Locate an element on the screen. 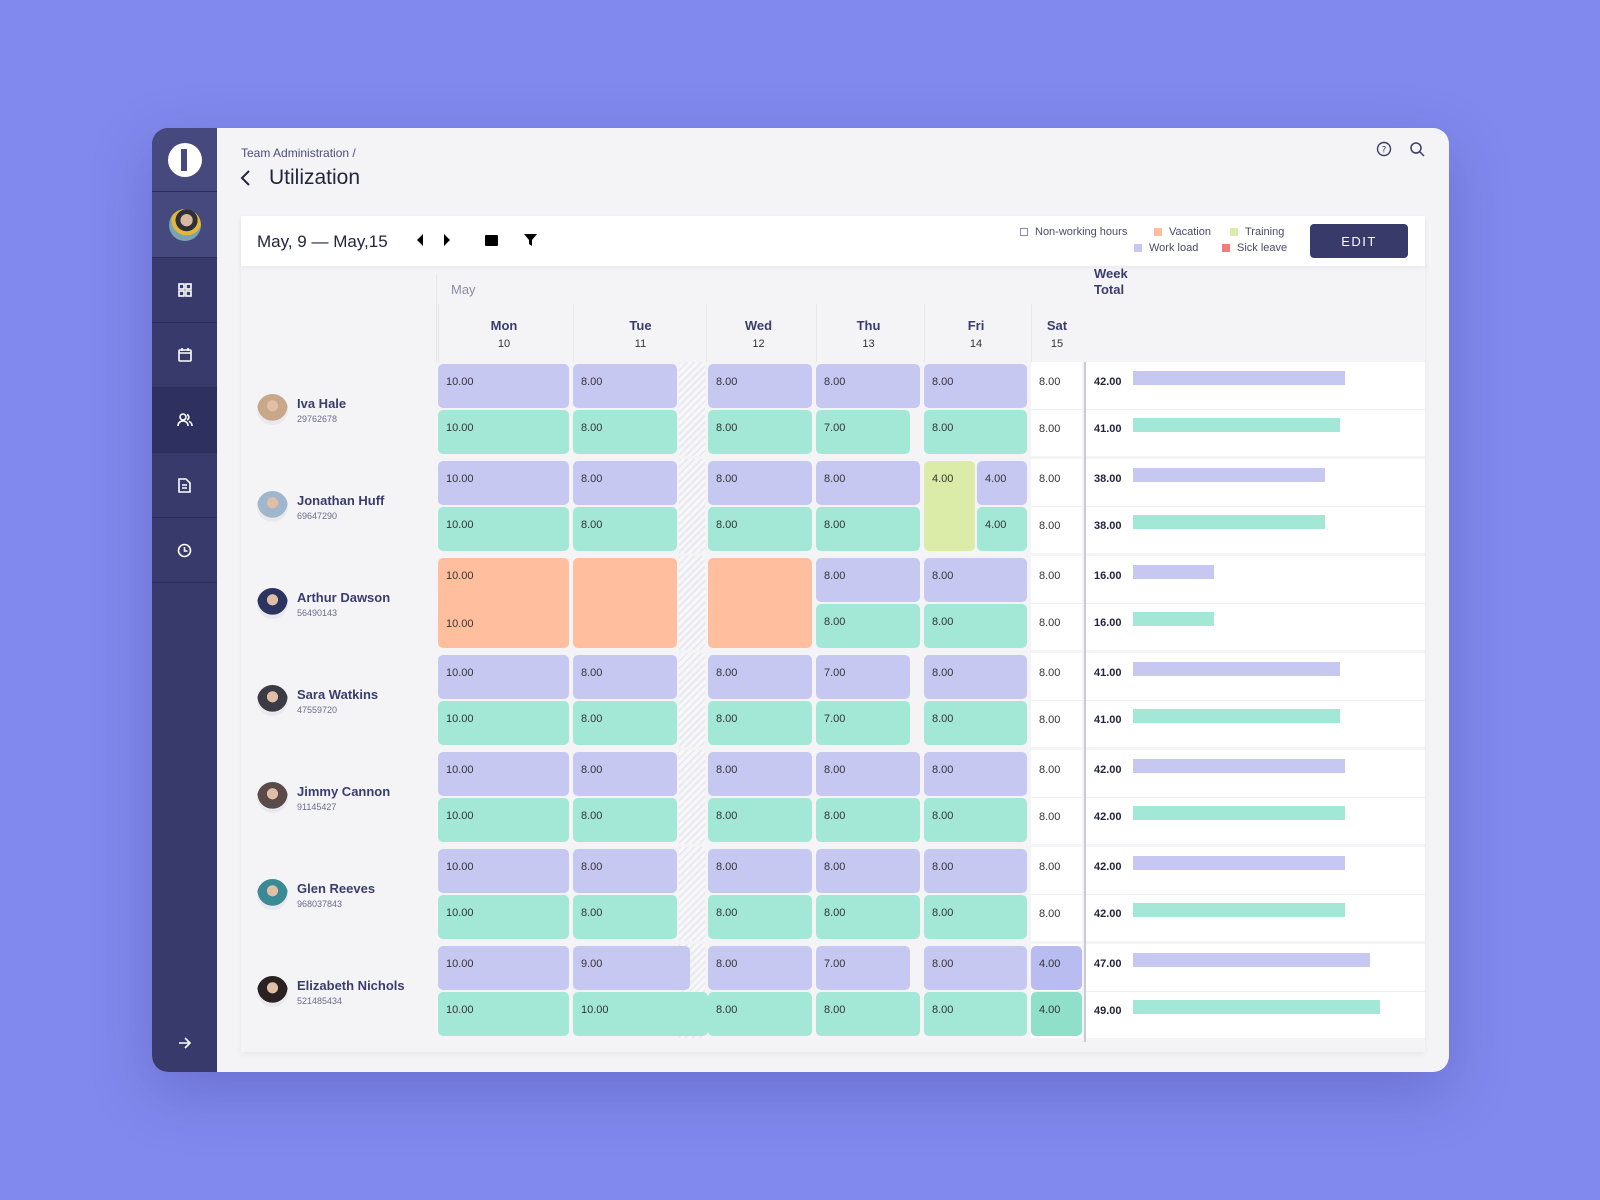 This screenshot has width=1600, height=1200. edit-button: EDIT is located at coordinates (1359, 241).